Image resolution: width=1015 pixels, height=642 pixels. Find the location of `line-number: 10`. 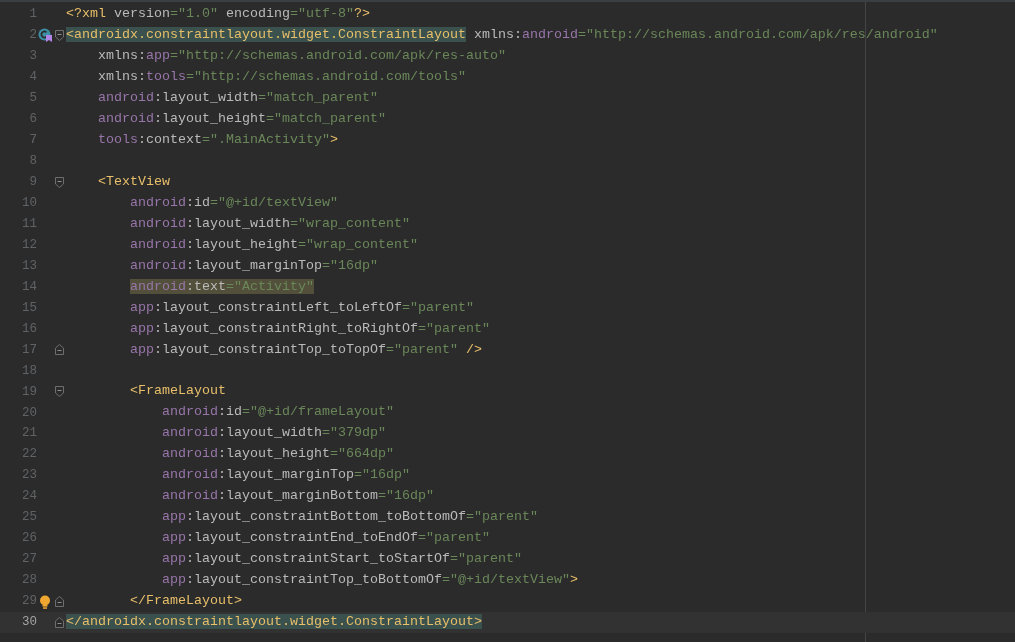

line-number: 10 is located at coordinates (29, 203).